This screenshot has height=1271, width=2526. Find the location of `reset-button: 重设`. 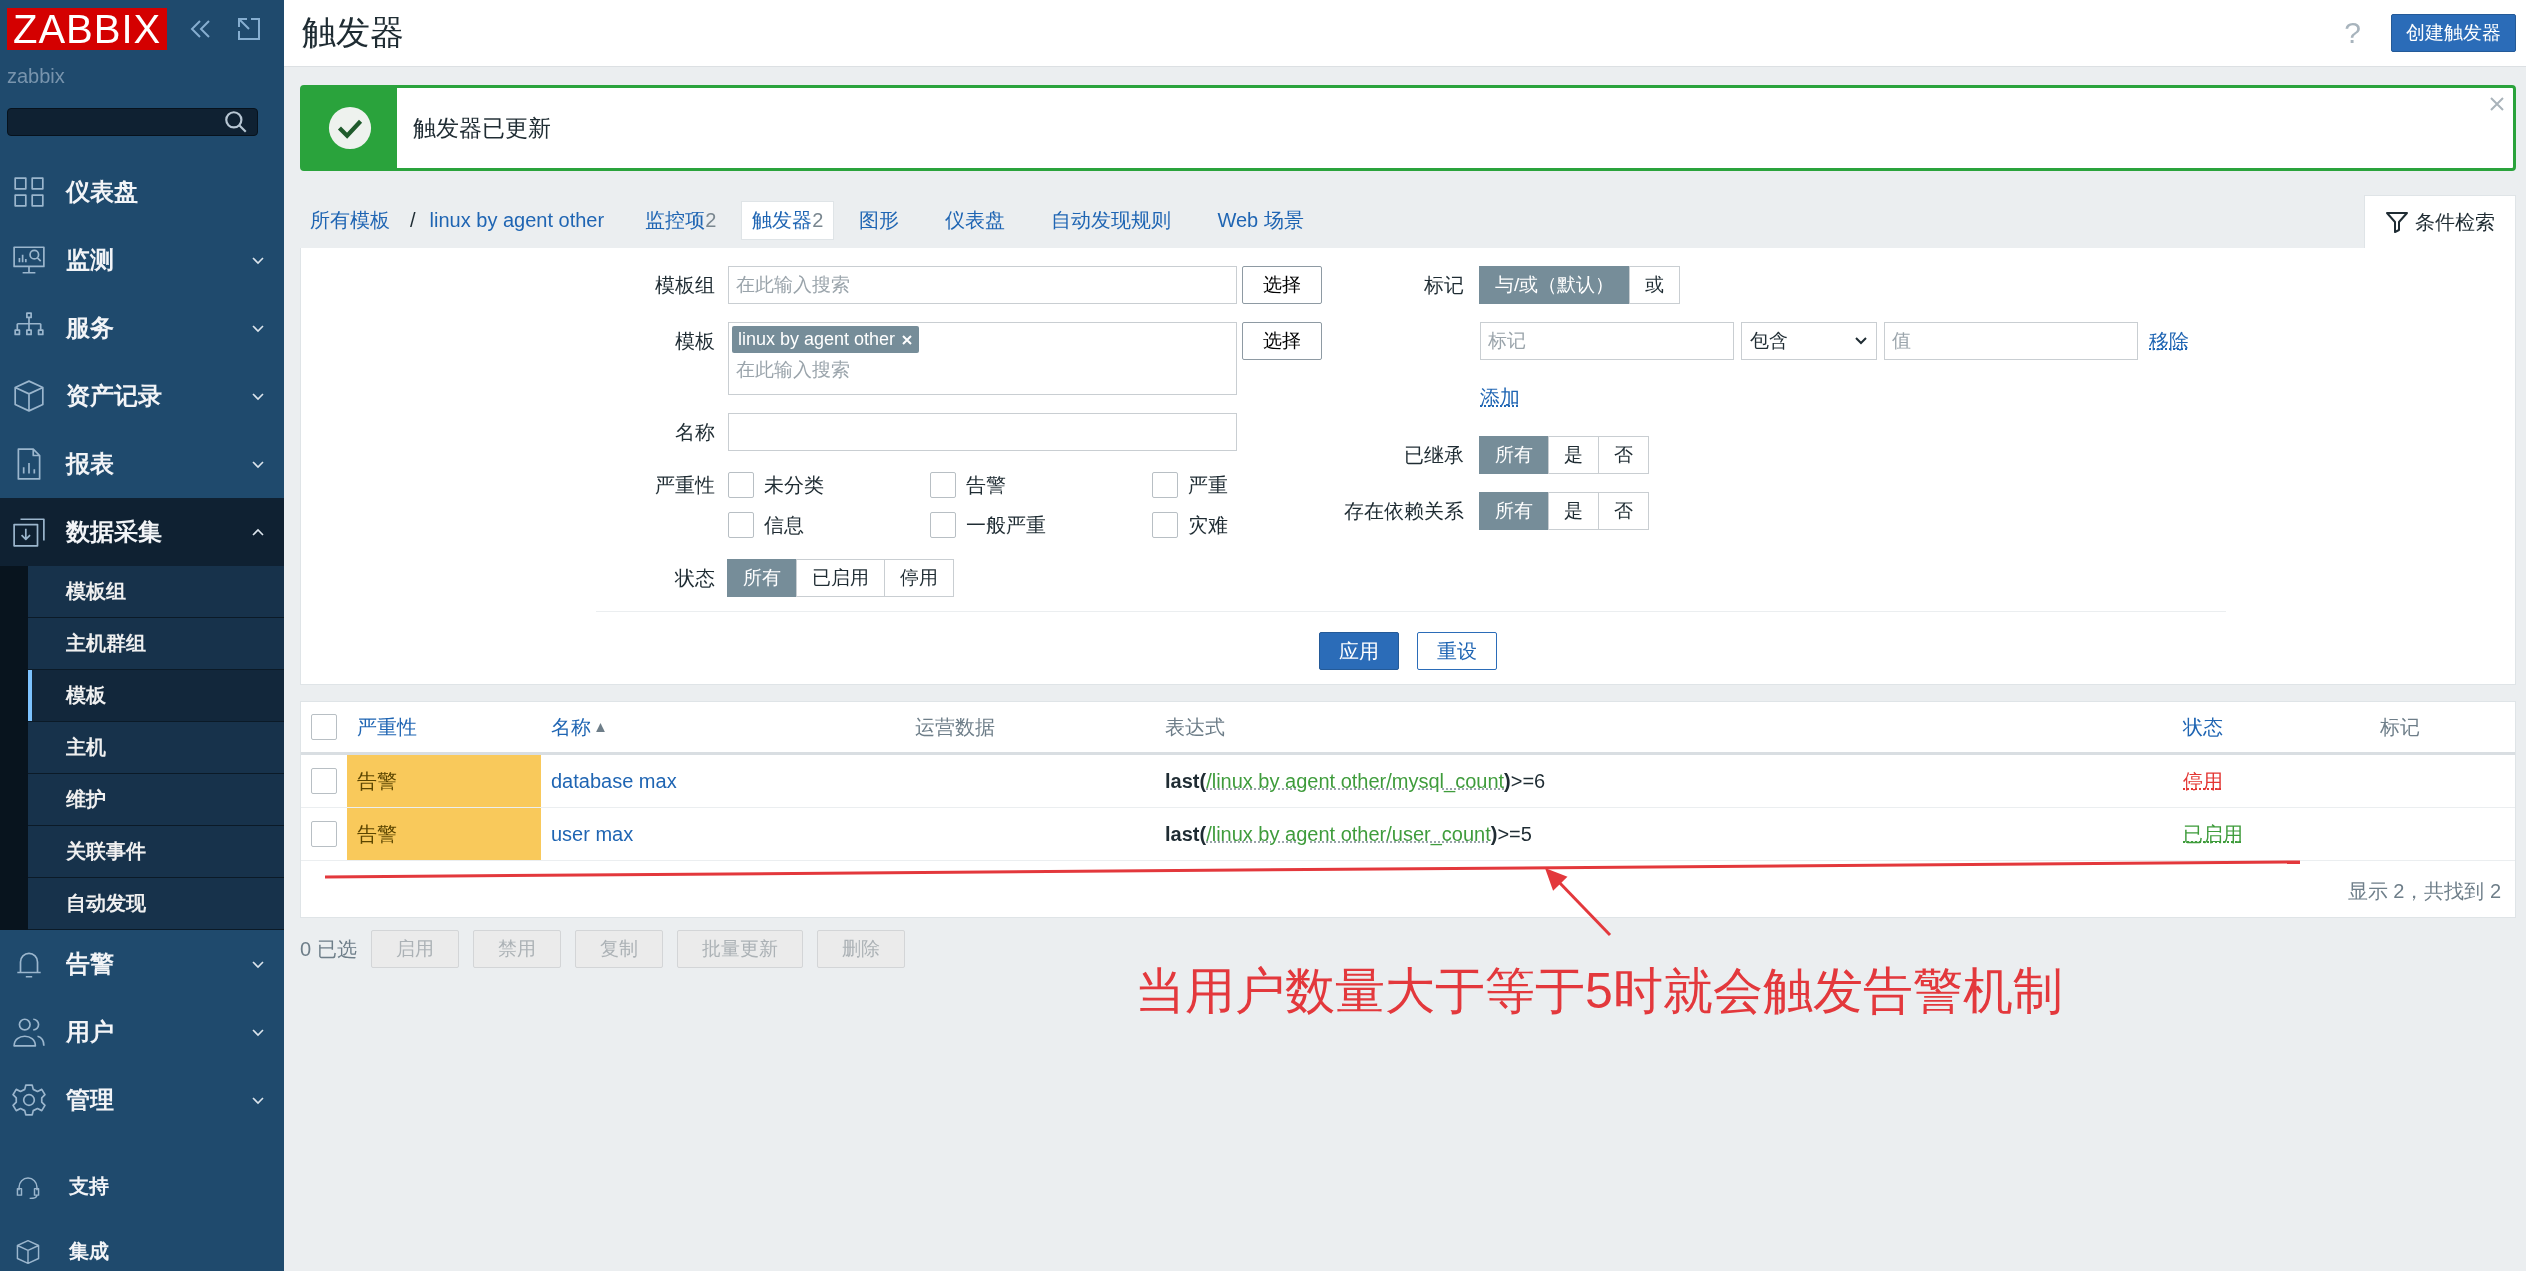

reset-button: 重设 is located at coordinates (1457, 651).